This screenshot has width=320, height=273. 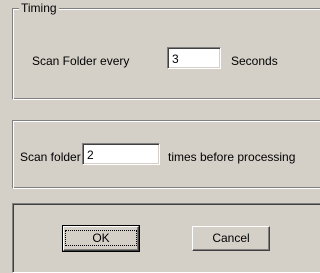 I want to click on scan-interval-input, so click(x=194, y=58).